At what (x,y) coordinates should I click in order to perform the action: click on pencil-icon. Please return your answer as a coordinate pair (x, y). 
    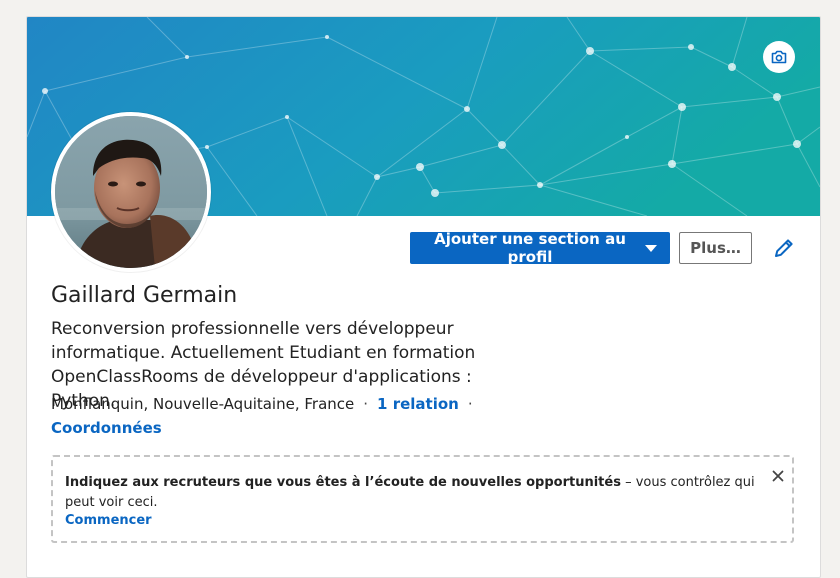
    Looking at the image, I should click on (784, 248).